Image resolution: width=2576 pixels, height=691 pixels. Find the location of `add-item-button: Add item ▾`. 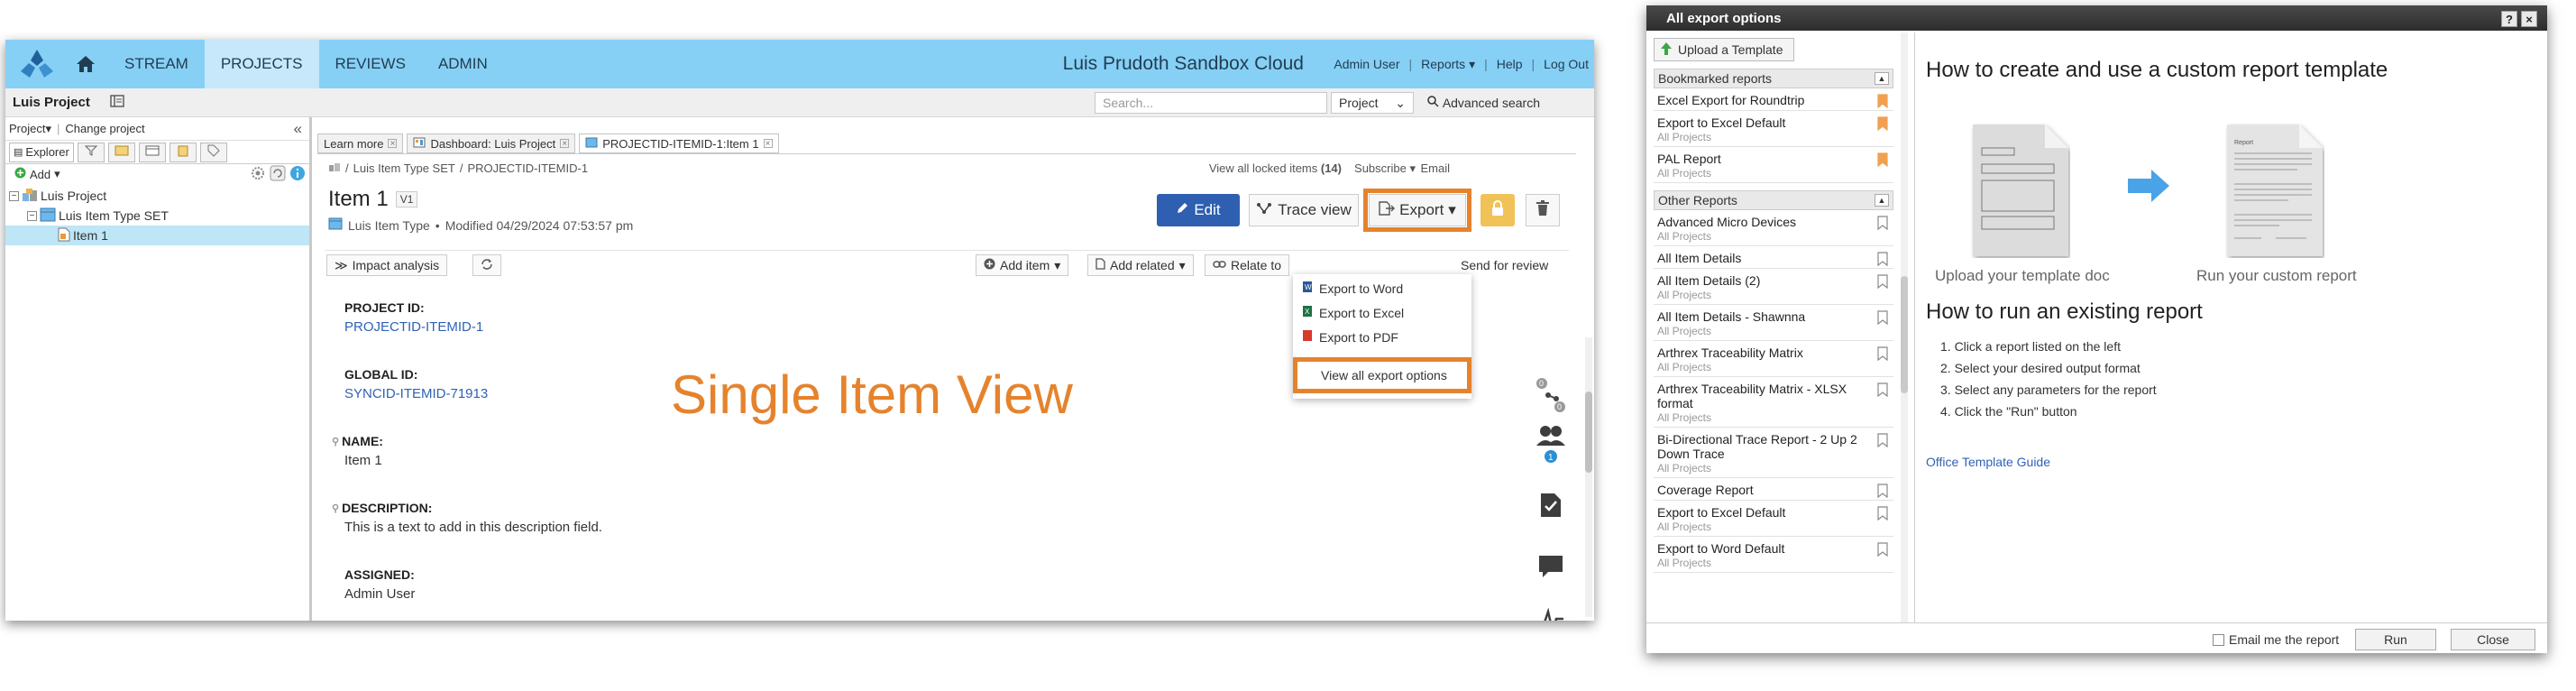

add-item-button: Add item ▾ is located at coordinates (1022, 265).